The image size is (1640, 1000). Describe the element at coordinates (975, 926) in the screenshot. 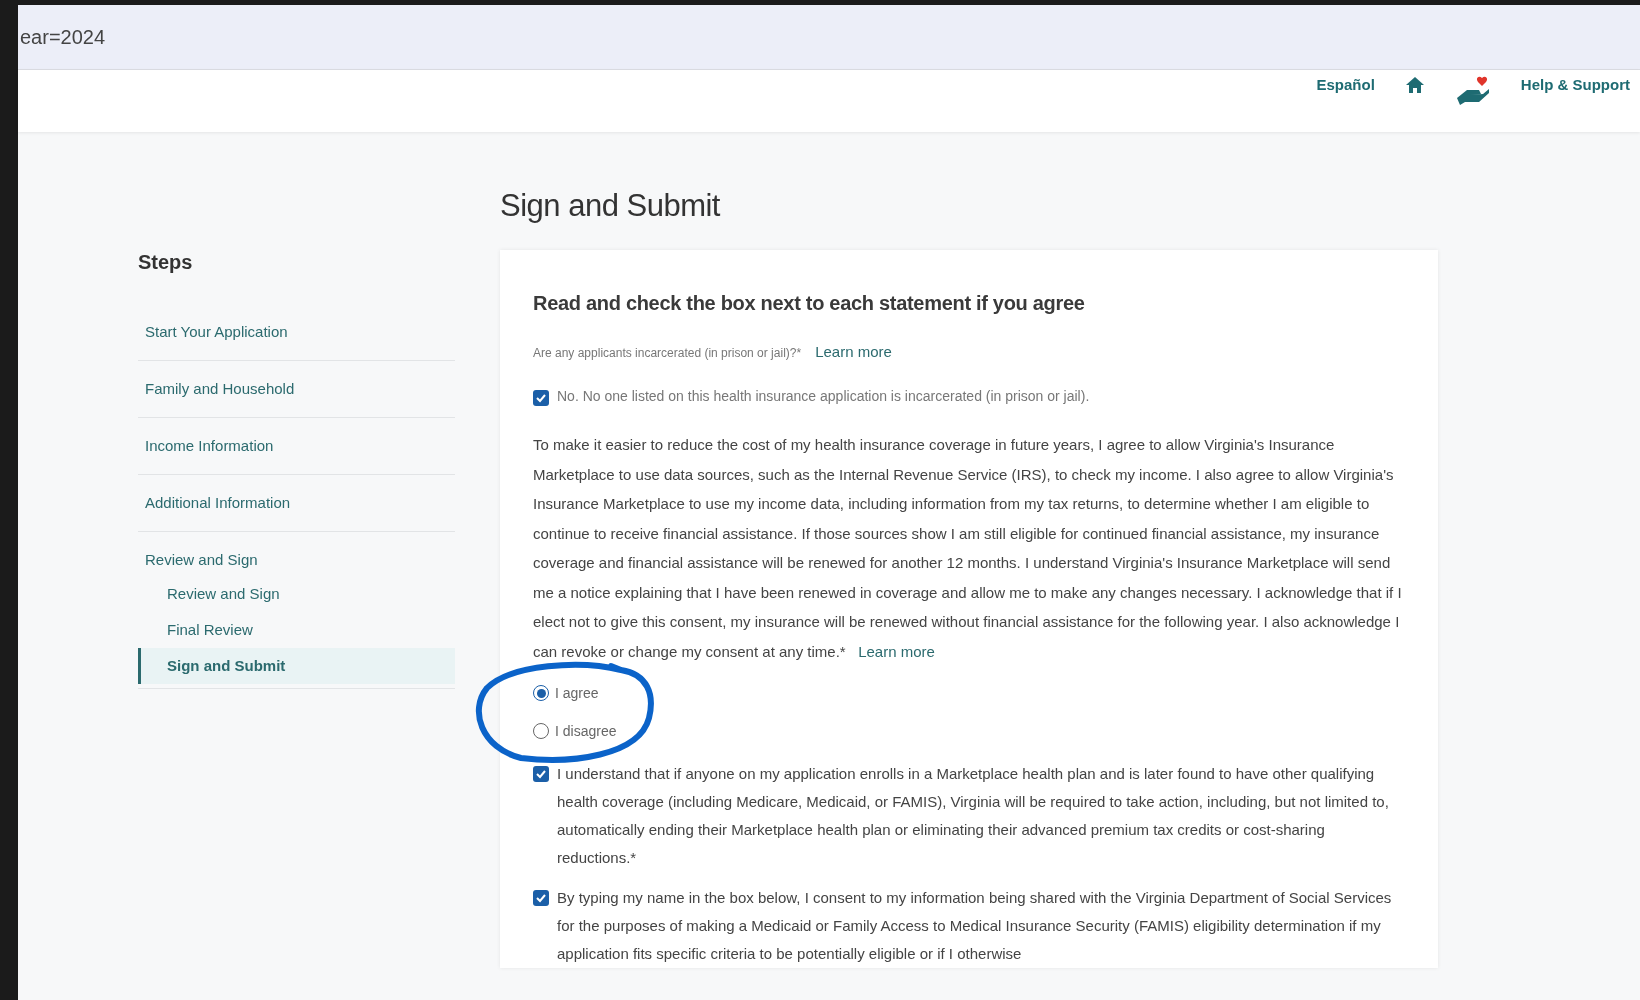

I see `statement-text: By typing my name in the box below, I consent to my information being shared with the Virginia Department of Social Services for the purposes of making a Medicaid or Family Access to Medical Insurance Security (FAMIS) eligibility determination if my application fits specific criteria to be potentially eligible or if I otherwise` at that location.